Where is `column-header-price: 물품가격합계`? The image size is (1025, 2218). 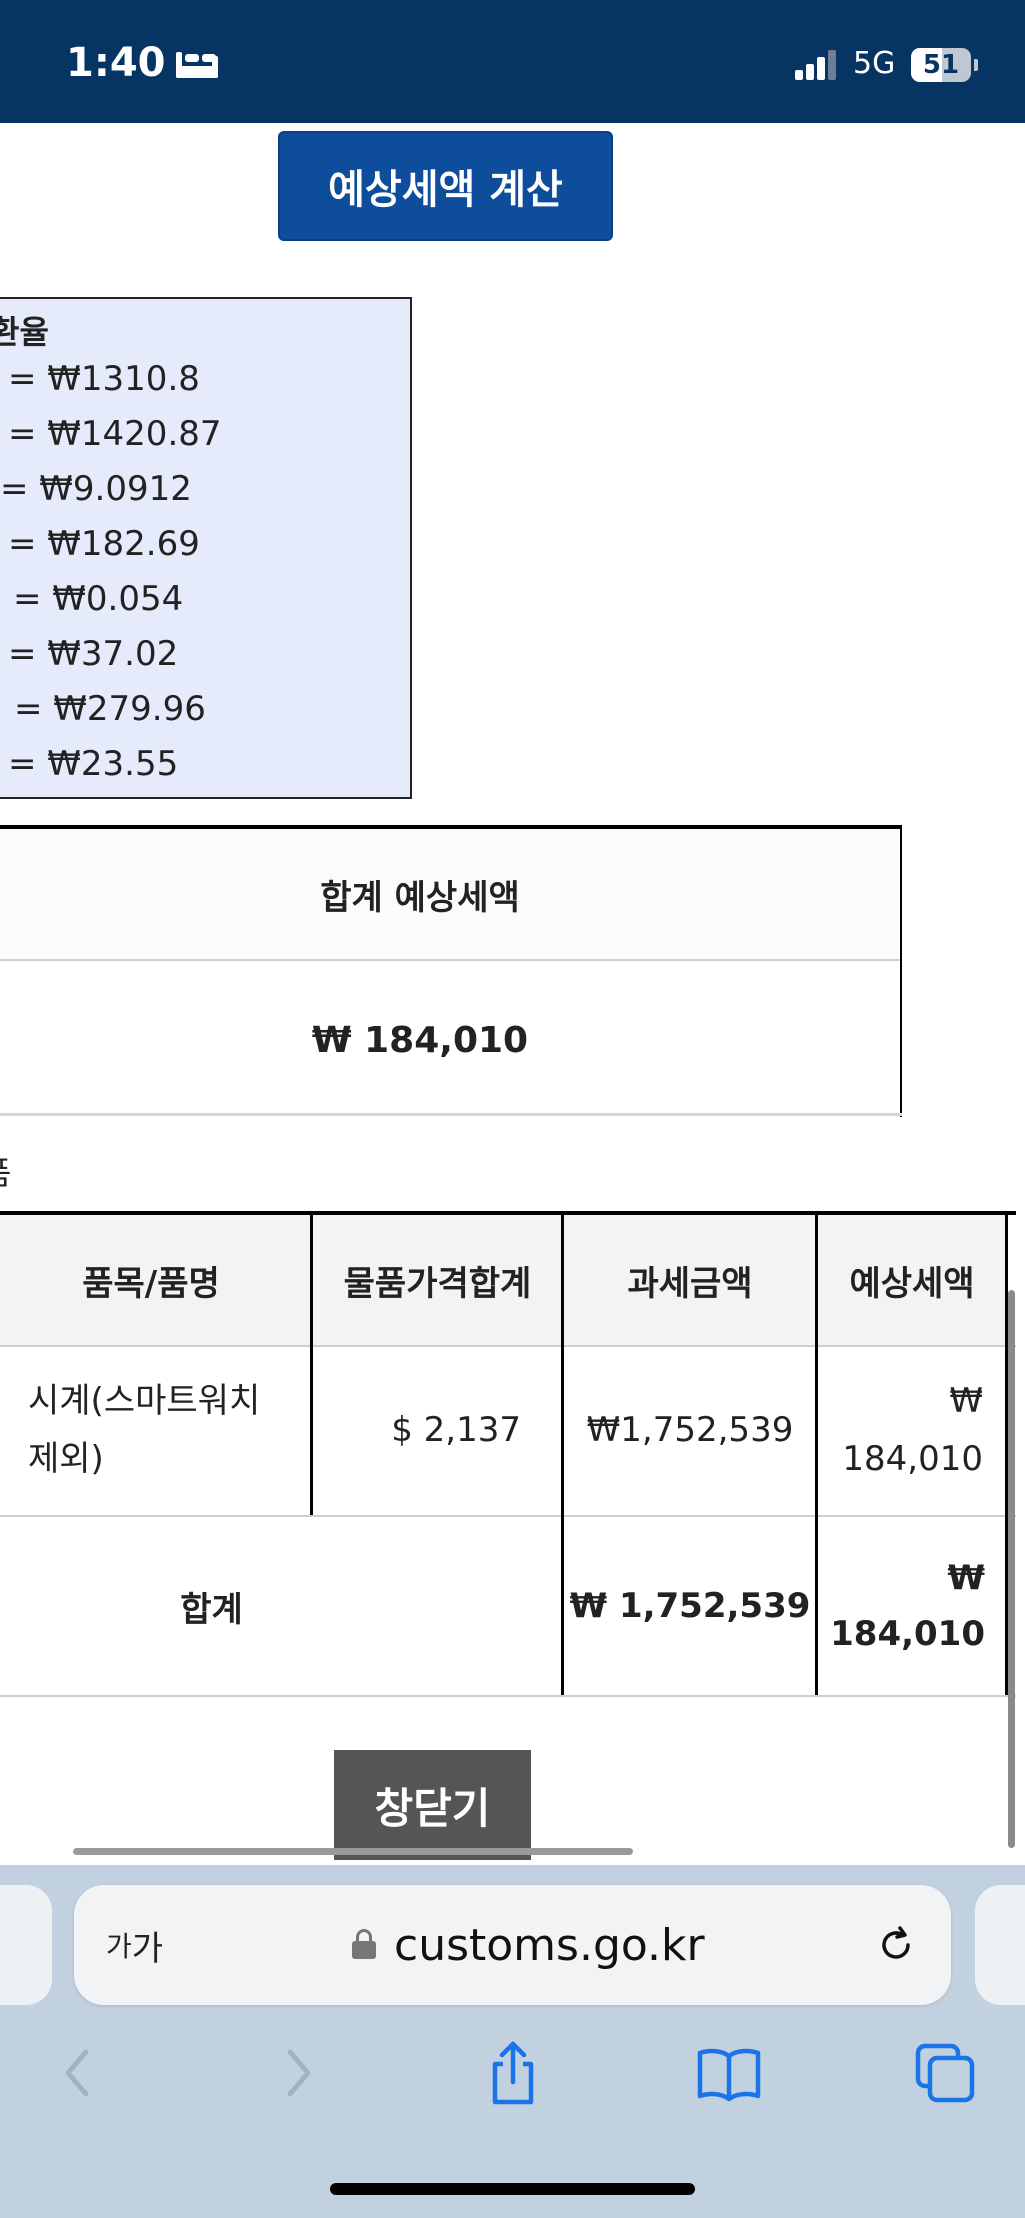 column-header-price: 물품가격합계 is located at coordinates (437, 1280).